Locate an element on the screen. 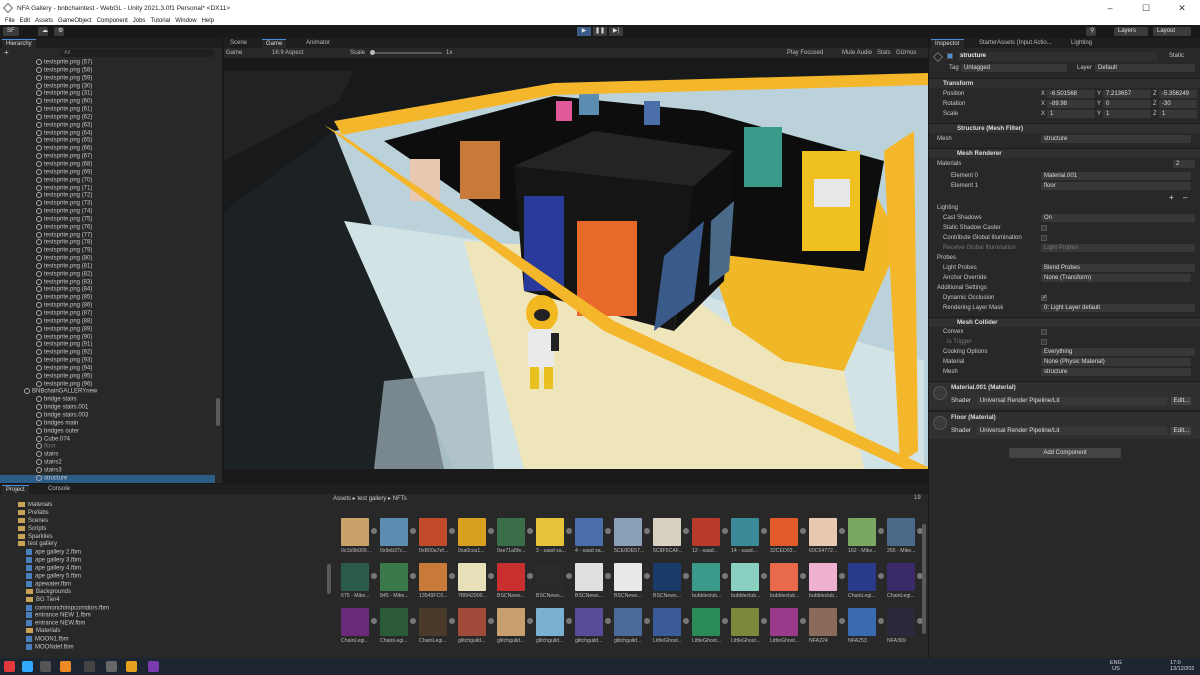 This screenshot has width=1200, height=675. project-tree-item: ape gallery 3.fbm is located at coordinates (161, 561).